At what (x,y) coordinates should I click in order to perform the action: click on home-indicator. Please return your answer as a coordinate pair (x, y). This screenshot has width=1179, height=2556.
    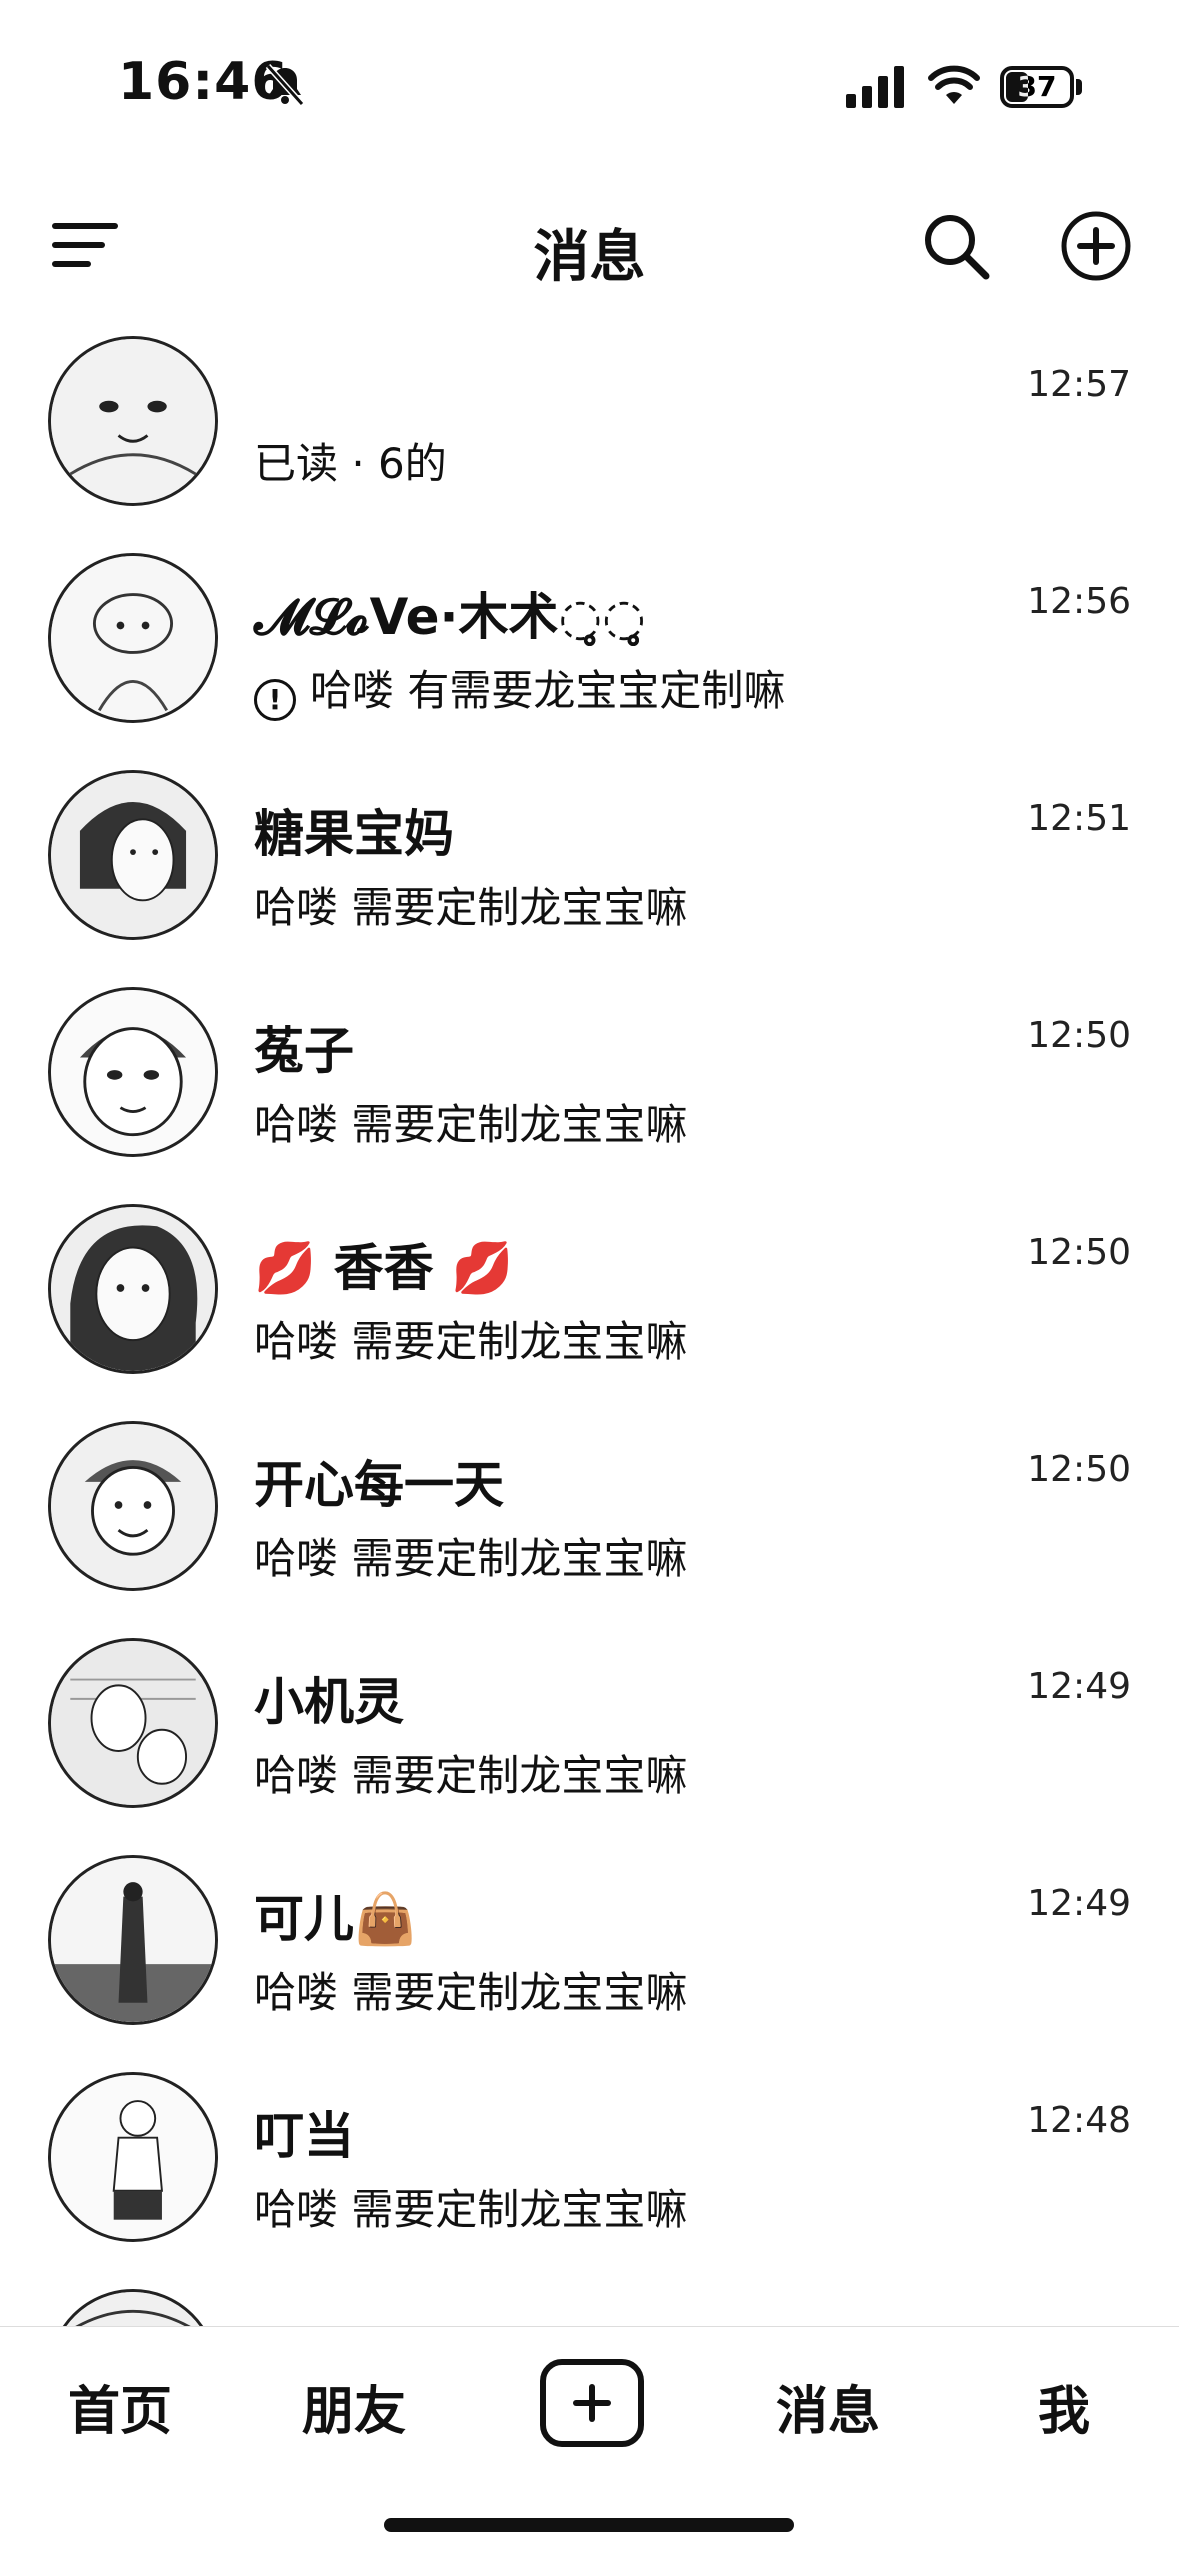
    Looking at the image, I should click on (589, 2525).